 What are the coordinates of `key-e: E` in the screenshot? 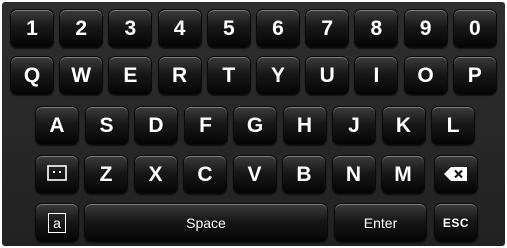 It's located at (130, 75).